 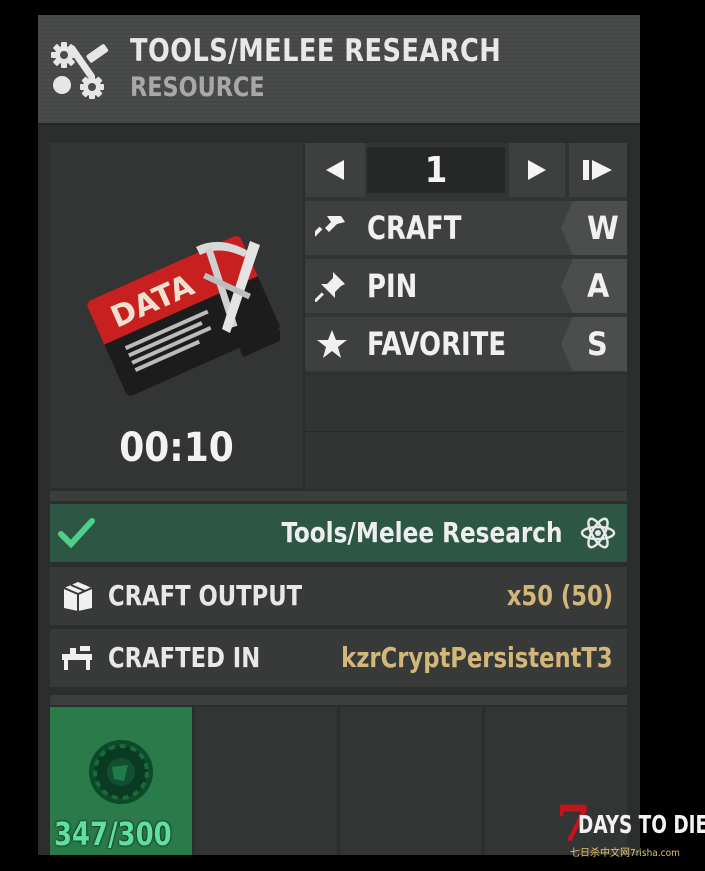 I want to click on workbench-icon, so click(x=77, y=658).